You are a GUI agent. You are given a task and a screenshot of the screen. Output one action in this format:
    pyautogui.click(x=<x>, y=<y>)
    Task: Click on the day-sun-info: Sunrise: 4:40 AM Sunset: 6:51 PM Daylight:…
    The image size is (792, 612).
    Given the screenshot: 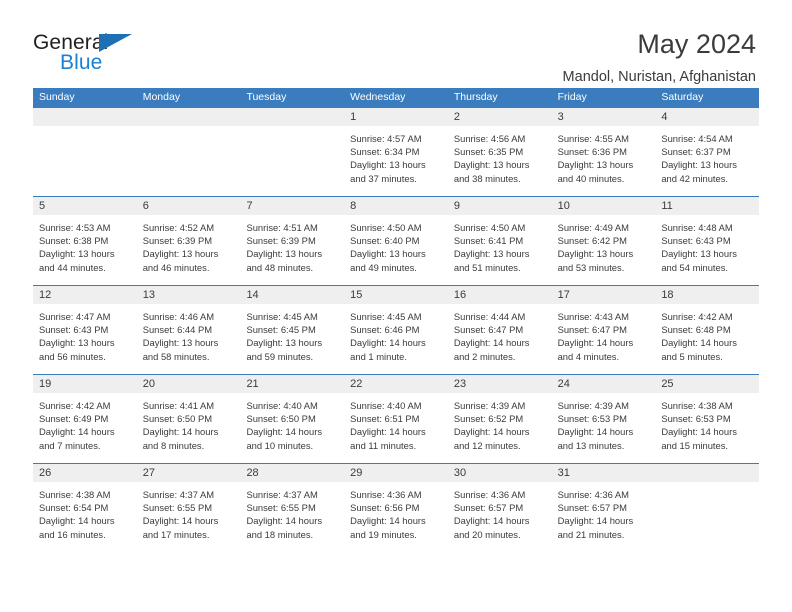 What is the action you would take?
    pyautogui.click(x=396, y=422)
    